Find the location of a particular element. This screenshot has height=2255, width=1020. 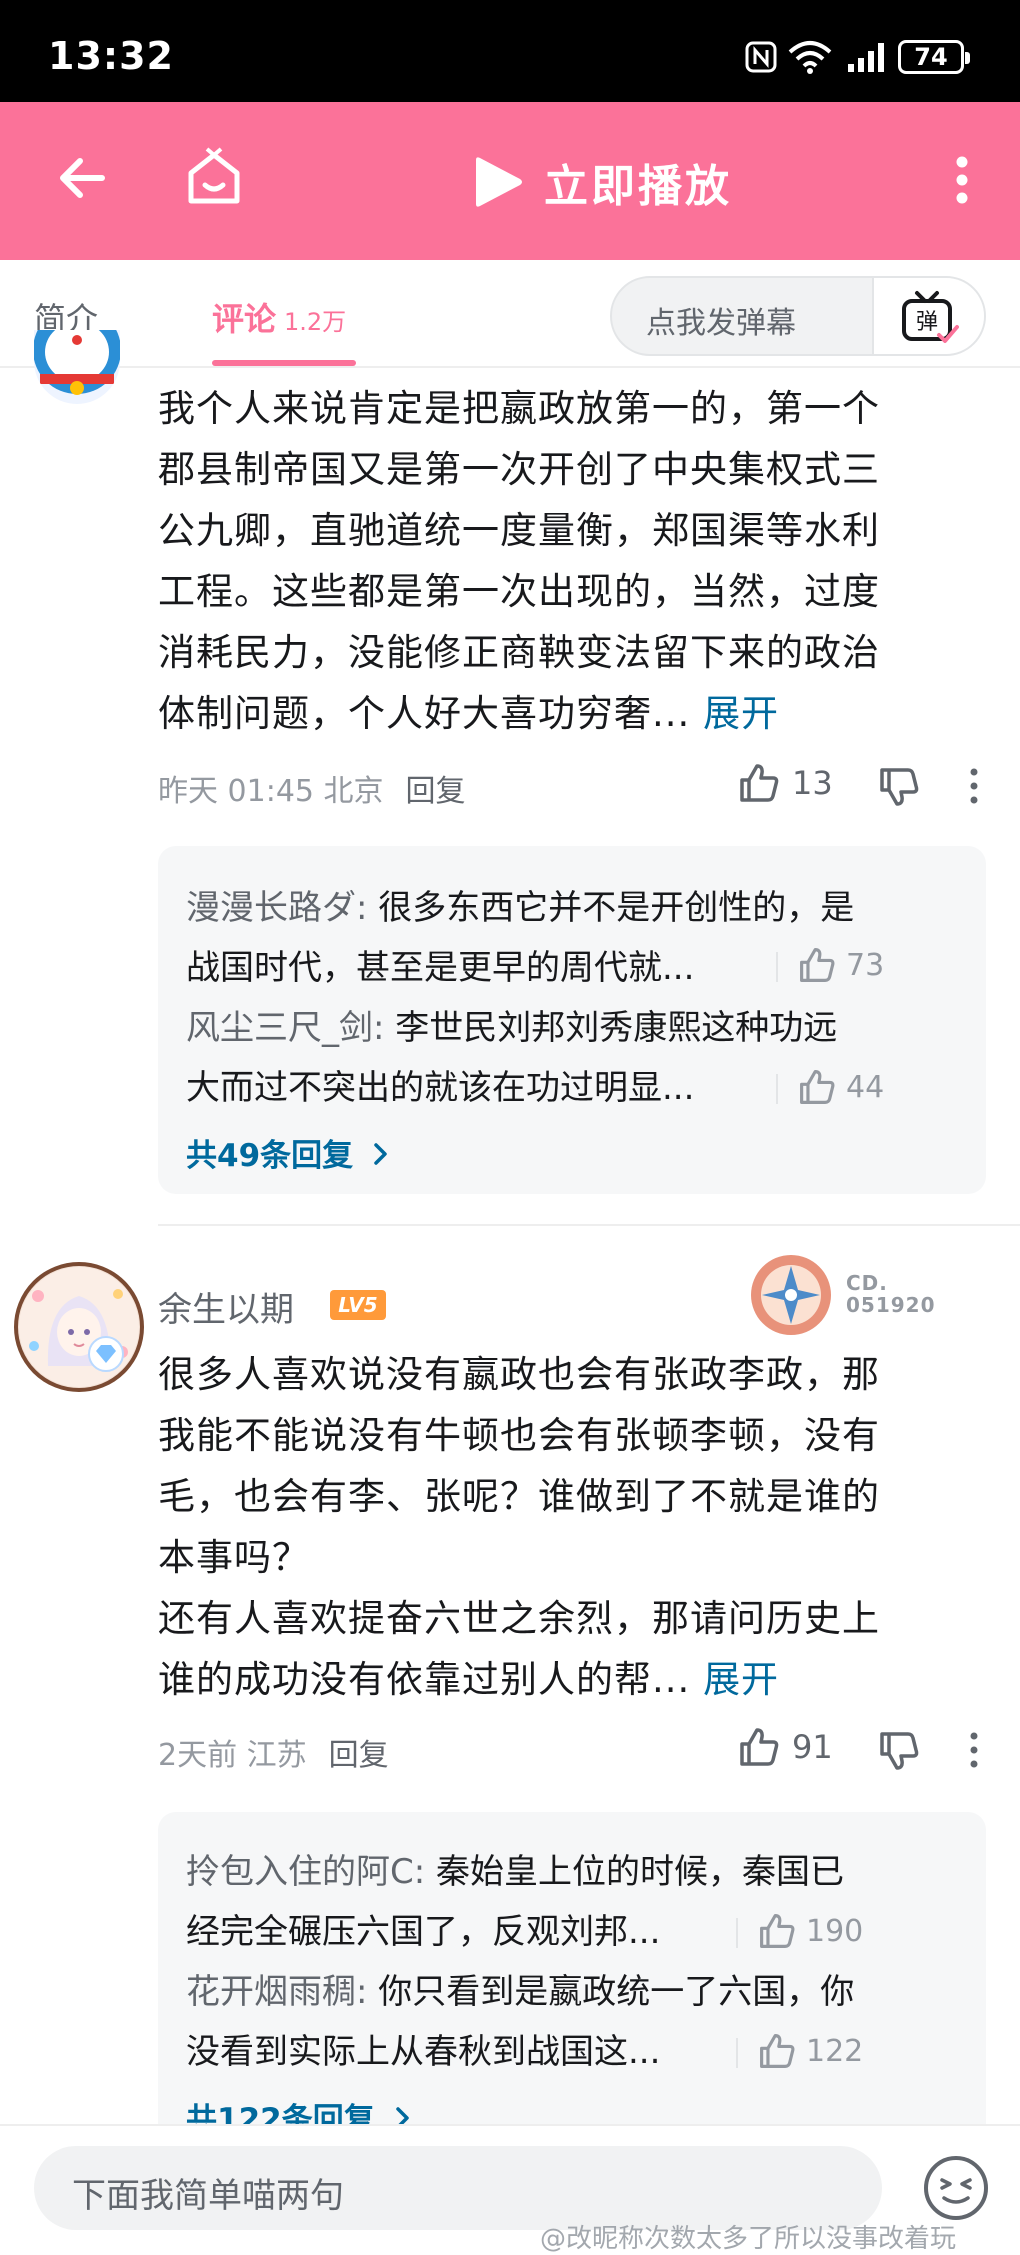

video-header: 立即播放 is located at coordinates (510, 181).